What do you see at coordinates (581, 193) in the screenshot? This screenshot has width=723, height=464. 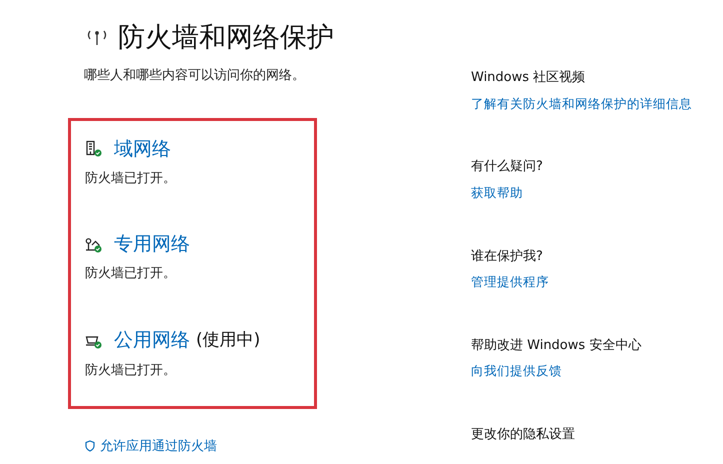 I see `sidebar-link: 获取帮助` at bounding box center [581, 193].